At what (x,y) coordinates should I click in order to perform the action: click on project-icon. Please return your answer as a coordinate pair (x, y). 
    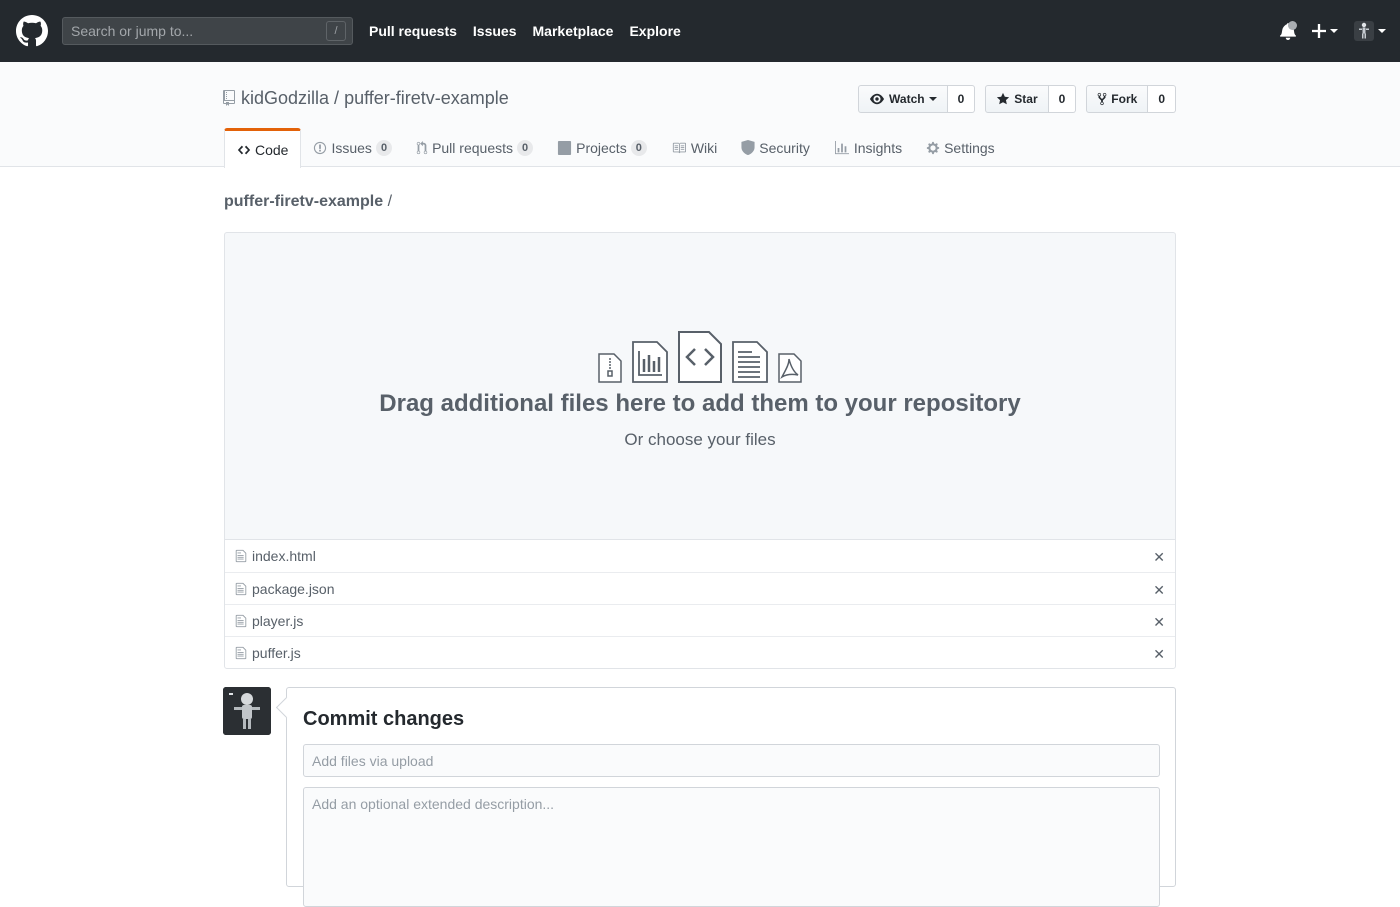
    Looking at the image, I should click on (565, 147).